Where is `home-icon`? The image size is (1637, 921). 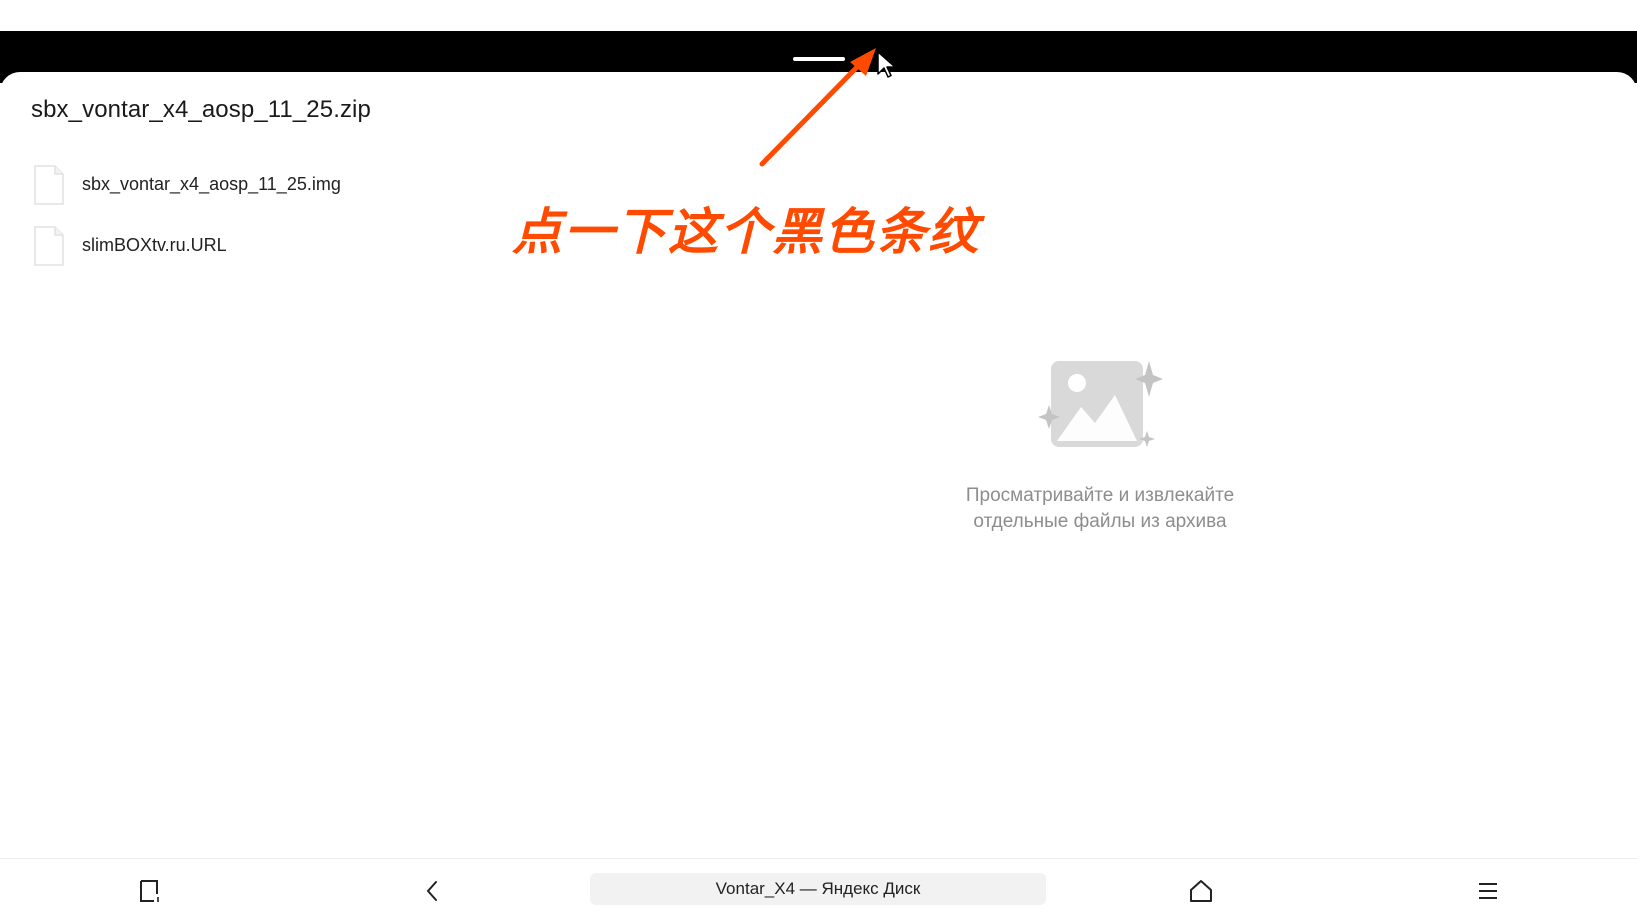
home-icon is located at coordinates (1201, 891).